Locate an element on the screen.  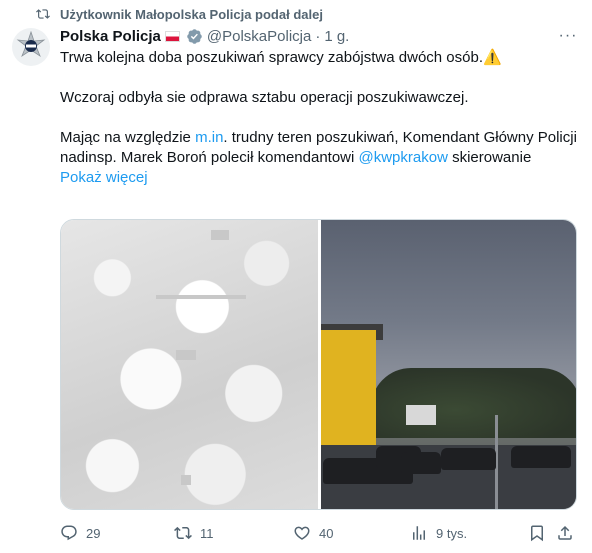
views-button: 9 tys. is located at coordinates (438, 533).